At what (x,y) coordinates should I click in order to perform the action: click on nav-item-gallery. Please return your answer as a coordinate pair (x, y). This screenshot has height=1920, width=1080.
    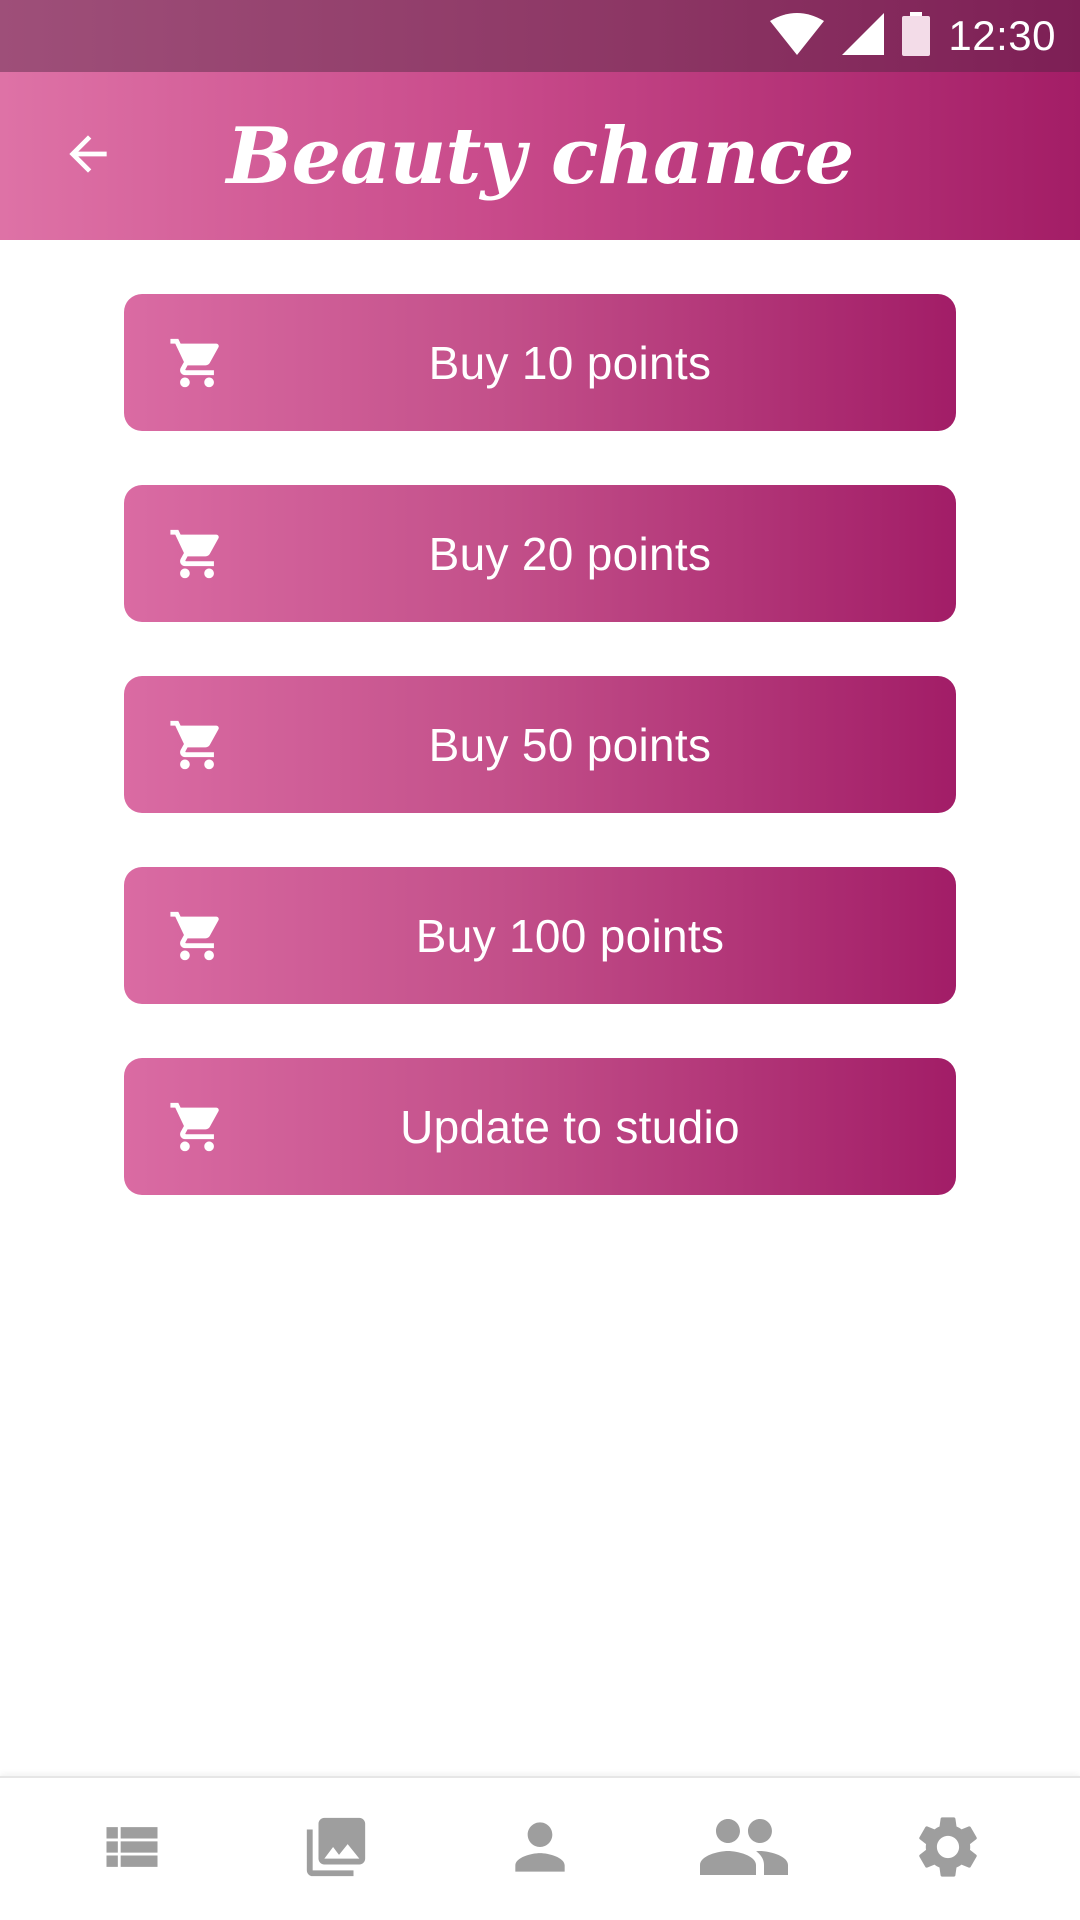
    Looking at the image, I should click on (336, 1849).